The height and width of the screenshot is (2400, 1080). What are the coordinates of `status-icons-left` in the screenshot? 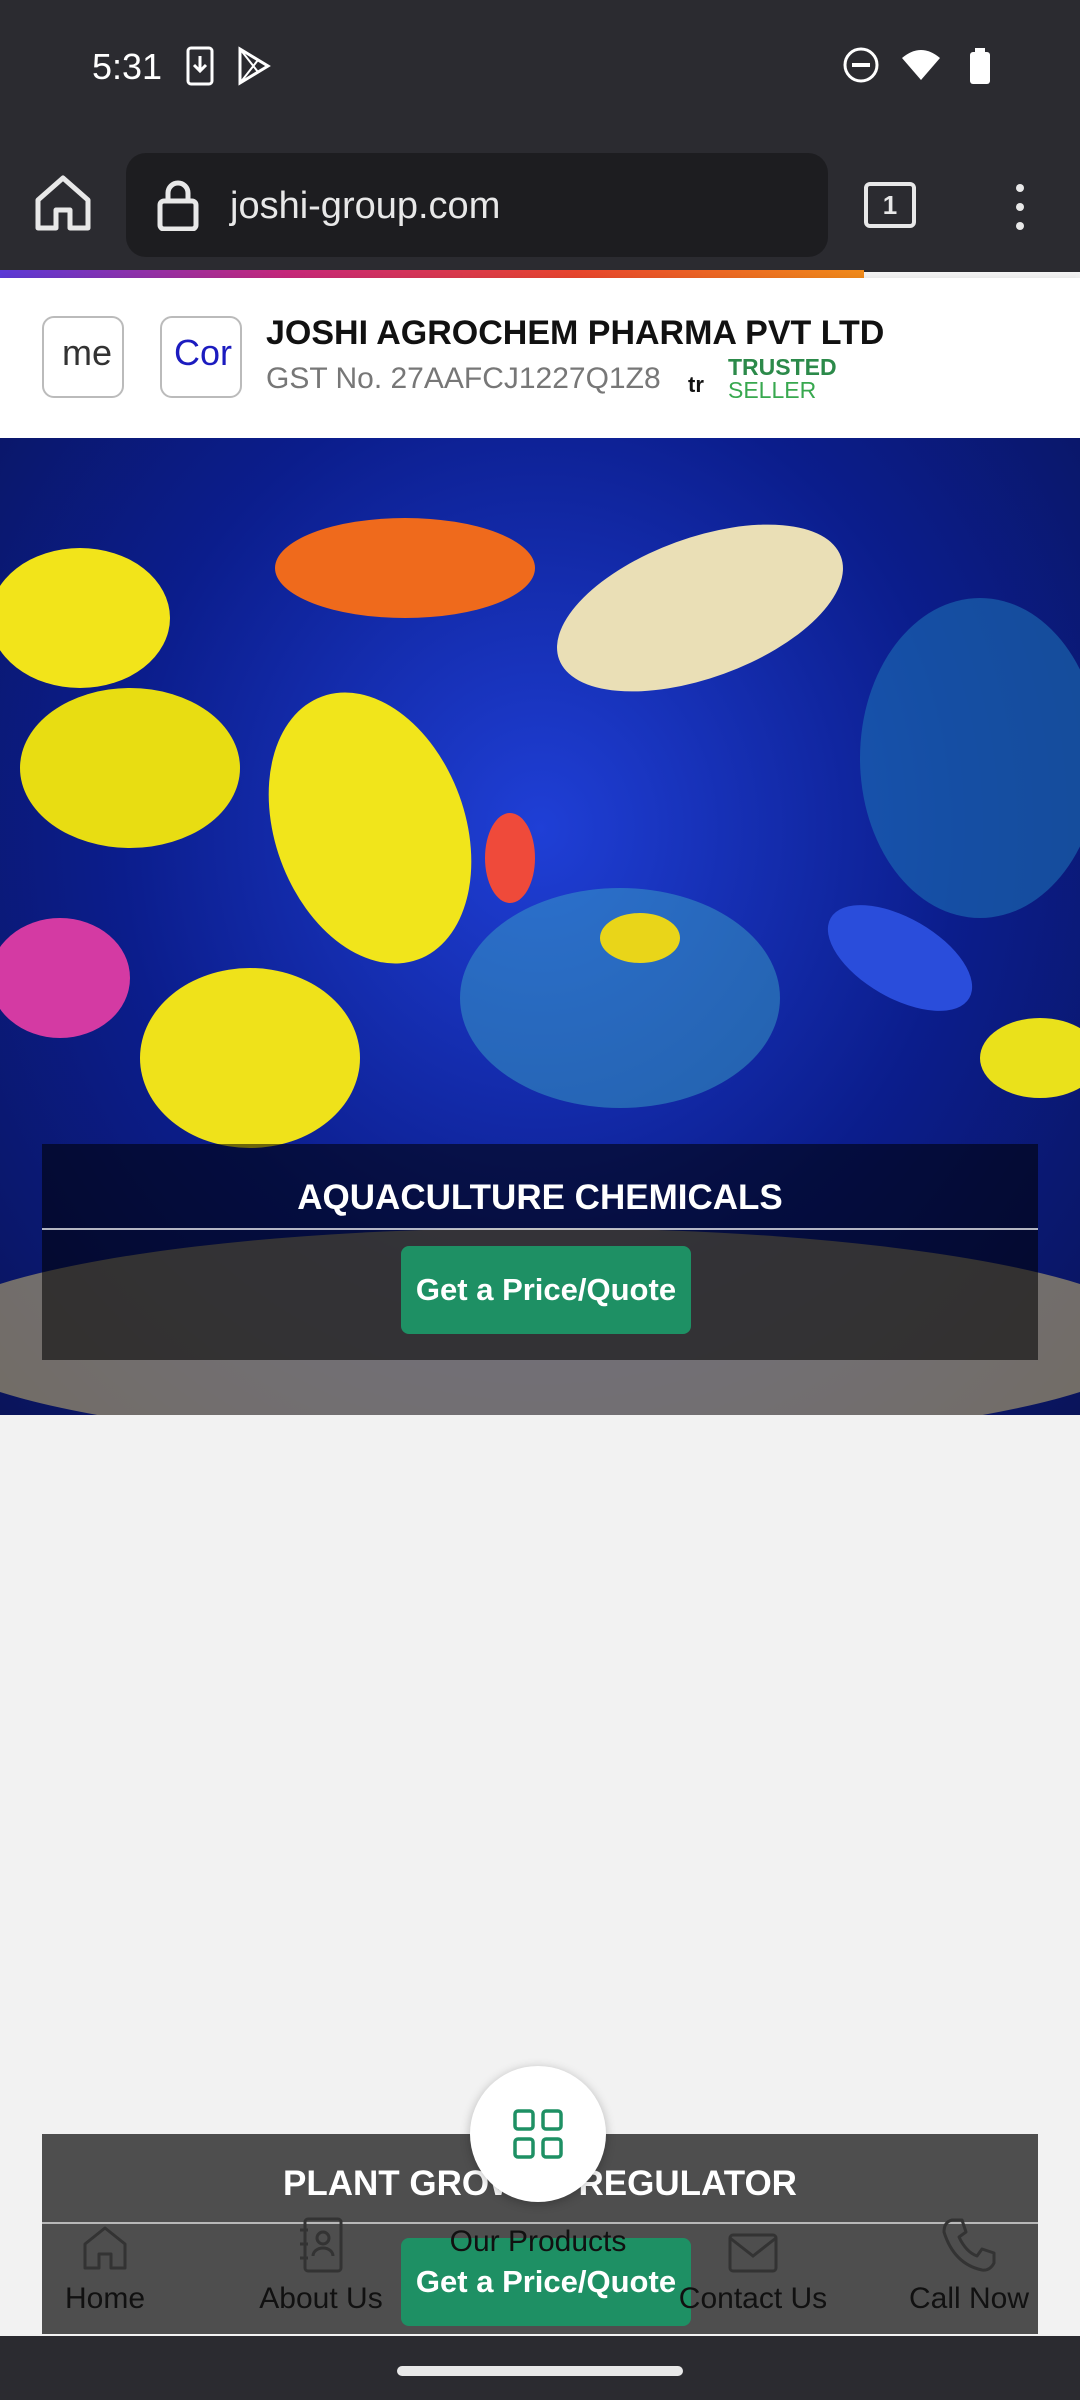 It's located at (229, 66).